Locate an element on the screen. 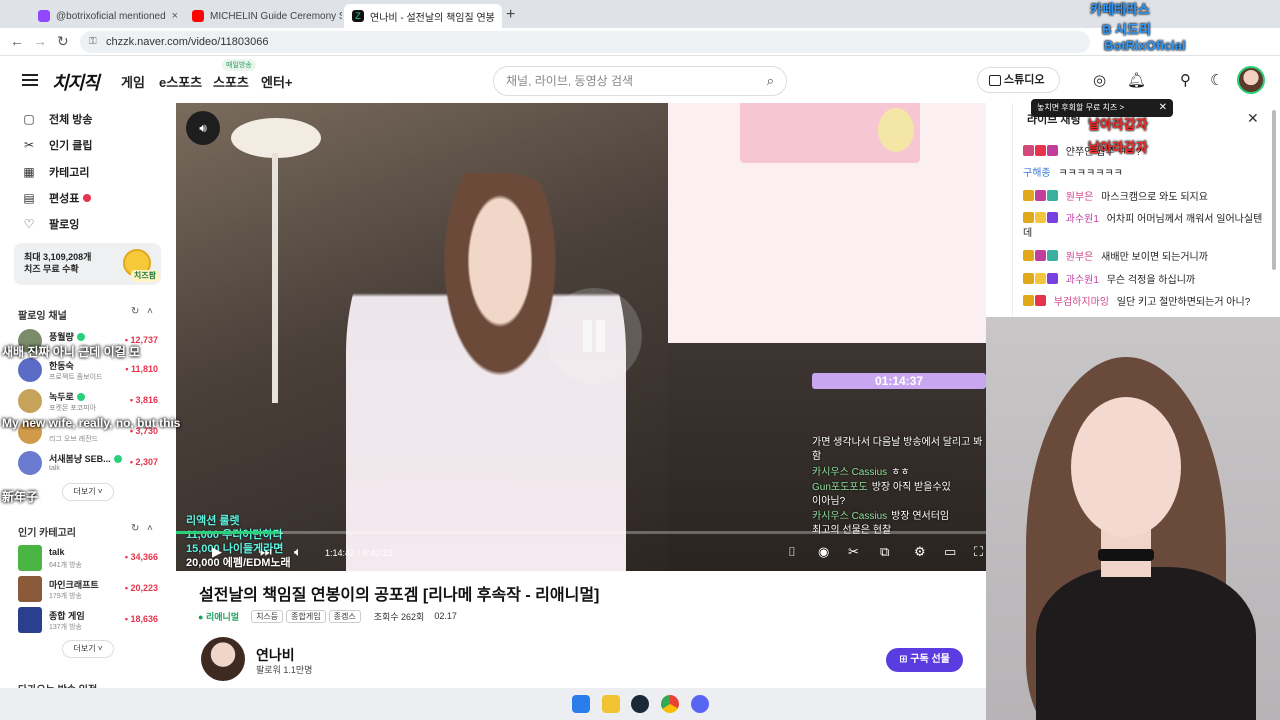 Image resolution: width=1280 pixels, height=720 pixels. new-tab-icon: + is located at coordinates (510, 15).